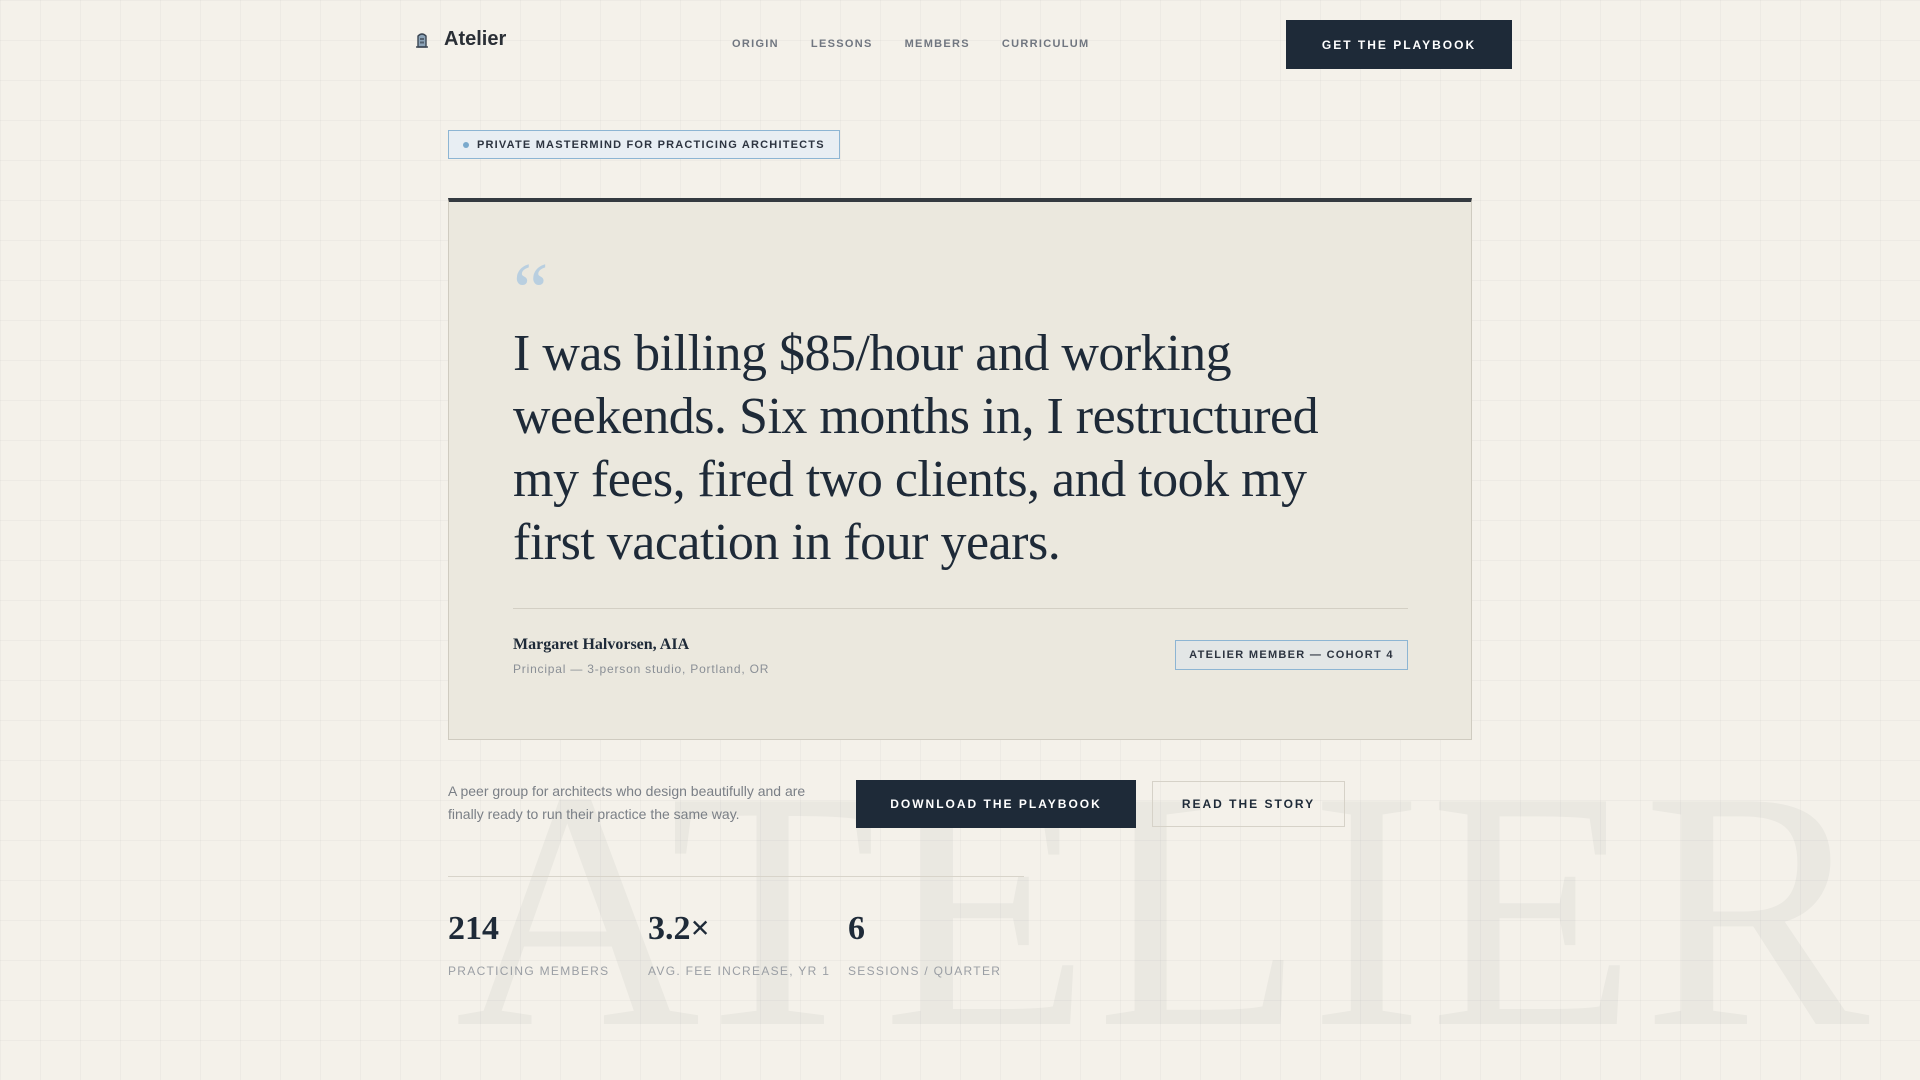 This screenshot has height=1080, width=1920. Describe the element at coordinates (925, 971) in the screenshot. I see `stat-label: SESSIONS / QUARTER` at that location.